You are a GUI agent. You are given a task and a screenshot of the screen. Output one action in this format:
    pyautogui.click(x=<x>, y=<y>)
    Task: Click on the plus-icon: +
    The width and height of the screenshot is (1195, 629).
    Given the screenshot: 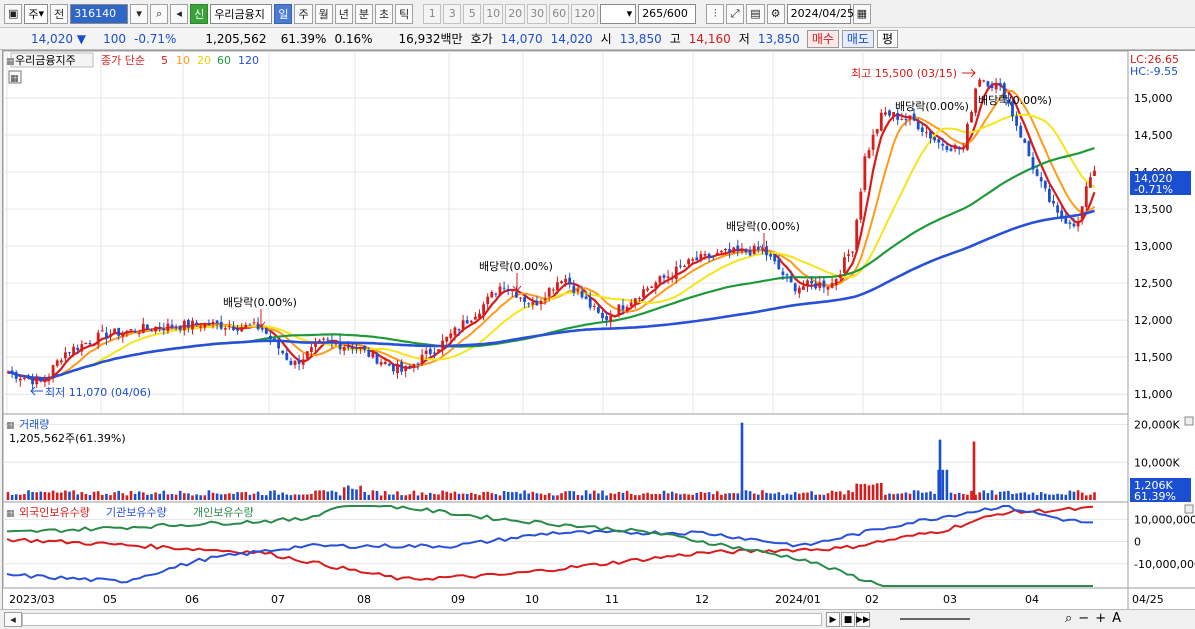 What is the action you would take?
    pyautogui.click(x=1100, y=618)
    